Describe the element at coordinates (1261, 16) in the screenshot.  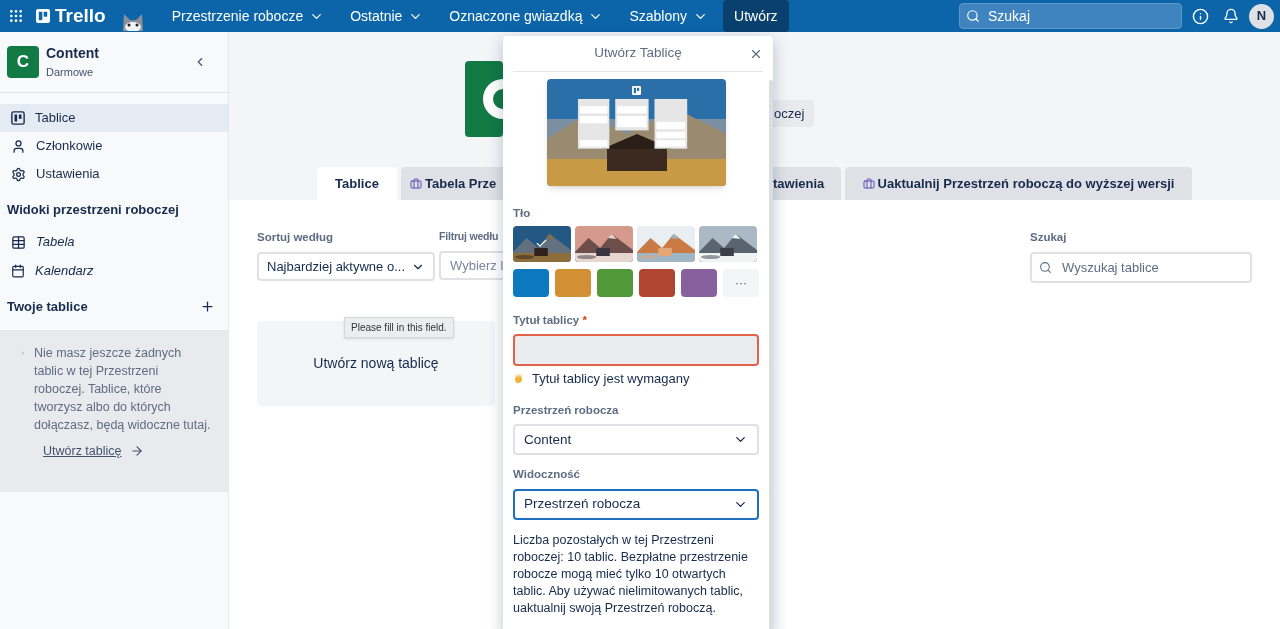
I see `user-avatar: N` at that location.